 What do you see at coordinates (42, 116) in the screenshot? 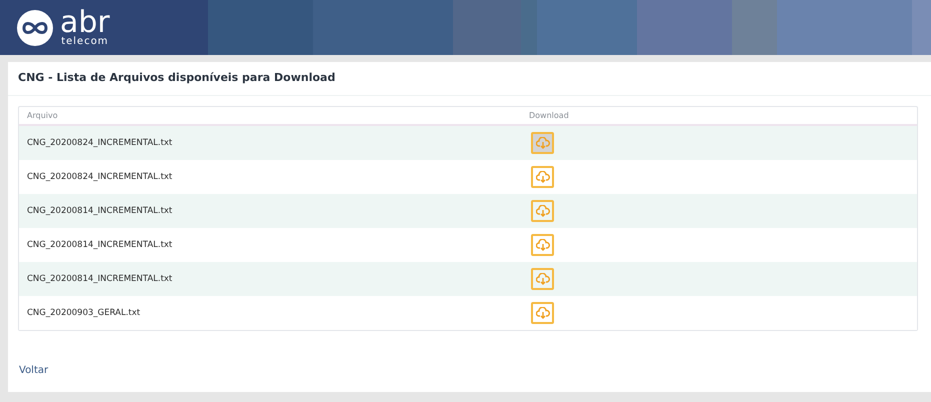
I see `column-header: Arquivo` at bounding box center [42, 116].